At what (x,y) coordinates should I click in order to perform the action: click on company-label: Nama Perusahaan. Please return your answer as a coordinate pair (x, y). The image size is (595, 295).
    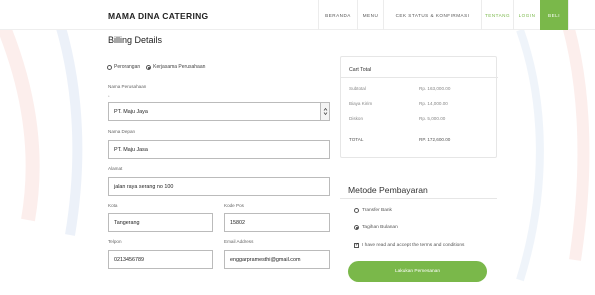
    Looking at the image, I should click on (127, 86).